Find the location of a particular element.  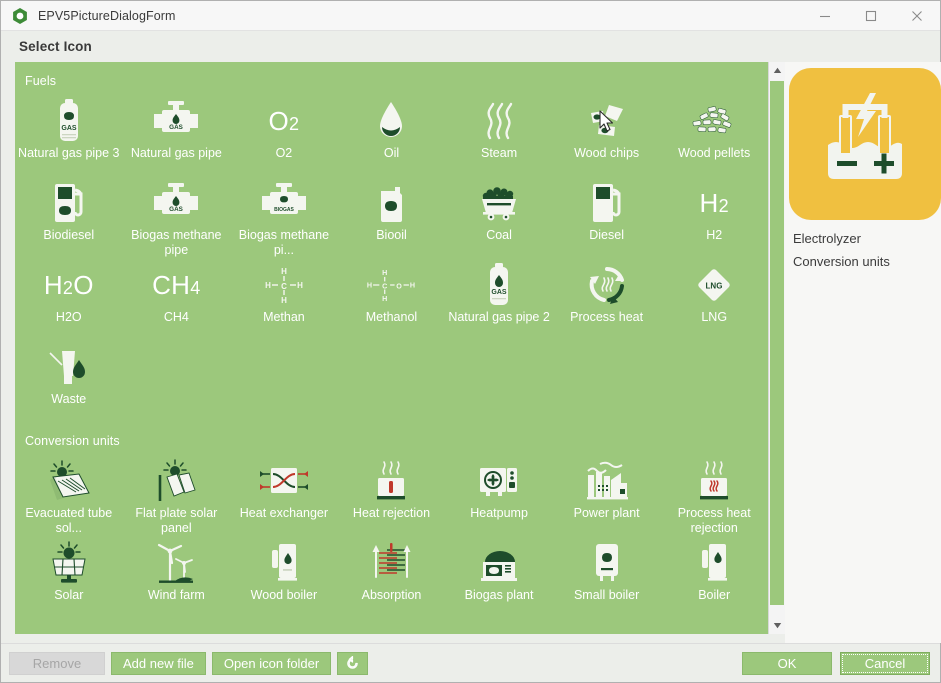

icon-label: Natural gas pipe 2 is located at coordinates (499, 317).